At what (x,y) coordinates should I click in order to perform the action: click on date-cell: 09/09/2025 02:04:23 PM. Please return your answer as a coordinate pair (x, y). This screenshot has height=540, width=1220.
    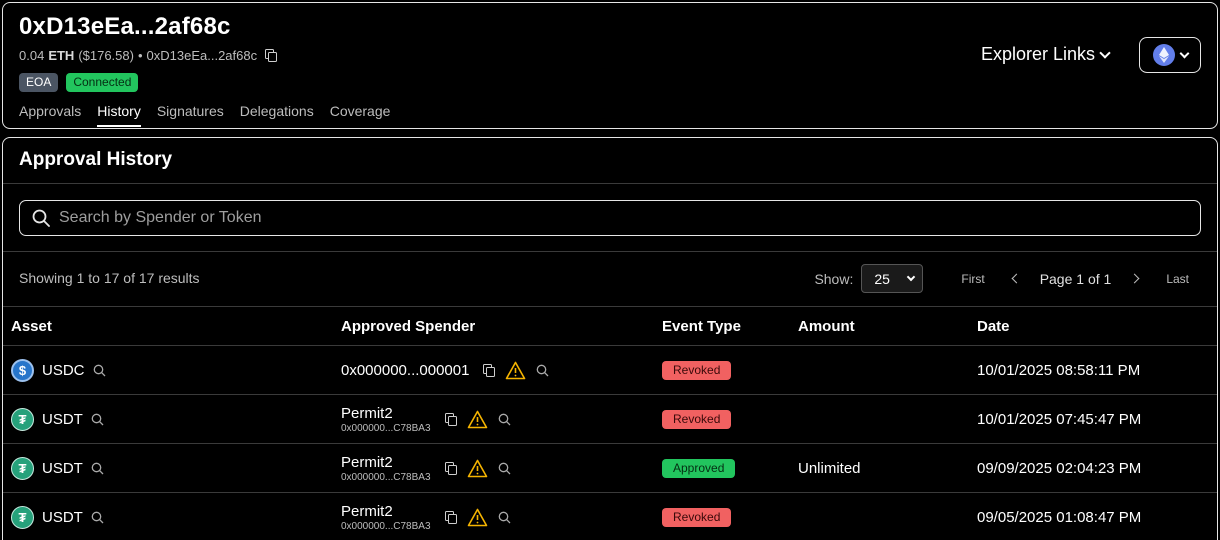
    Looking at the image, I should click on (1093, 468).